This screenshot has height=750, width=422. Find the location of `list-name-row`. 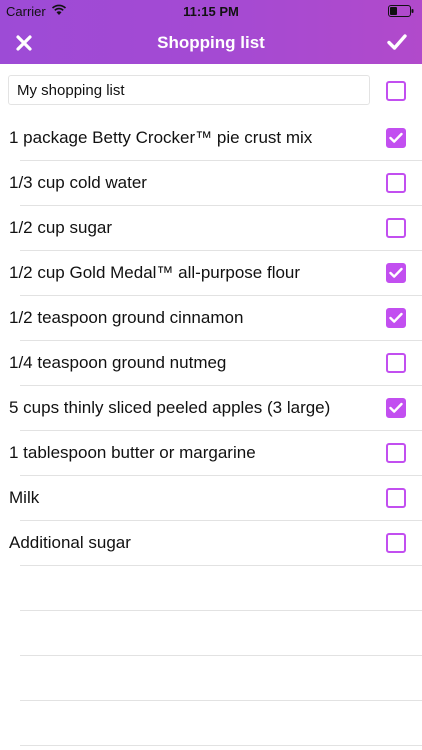

list-name-row is located at coordinates (211, 90).